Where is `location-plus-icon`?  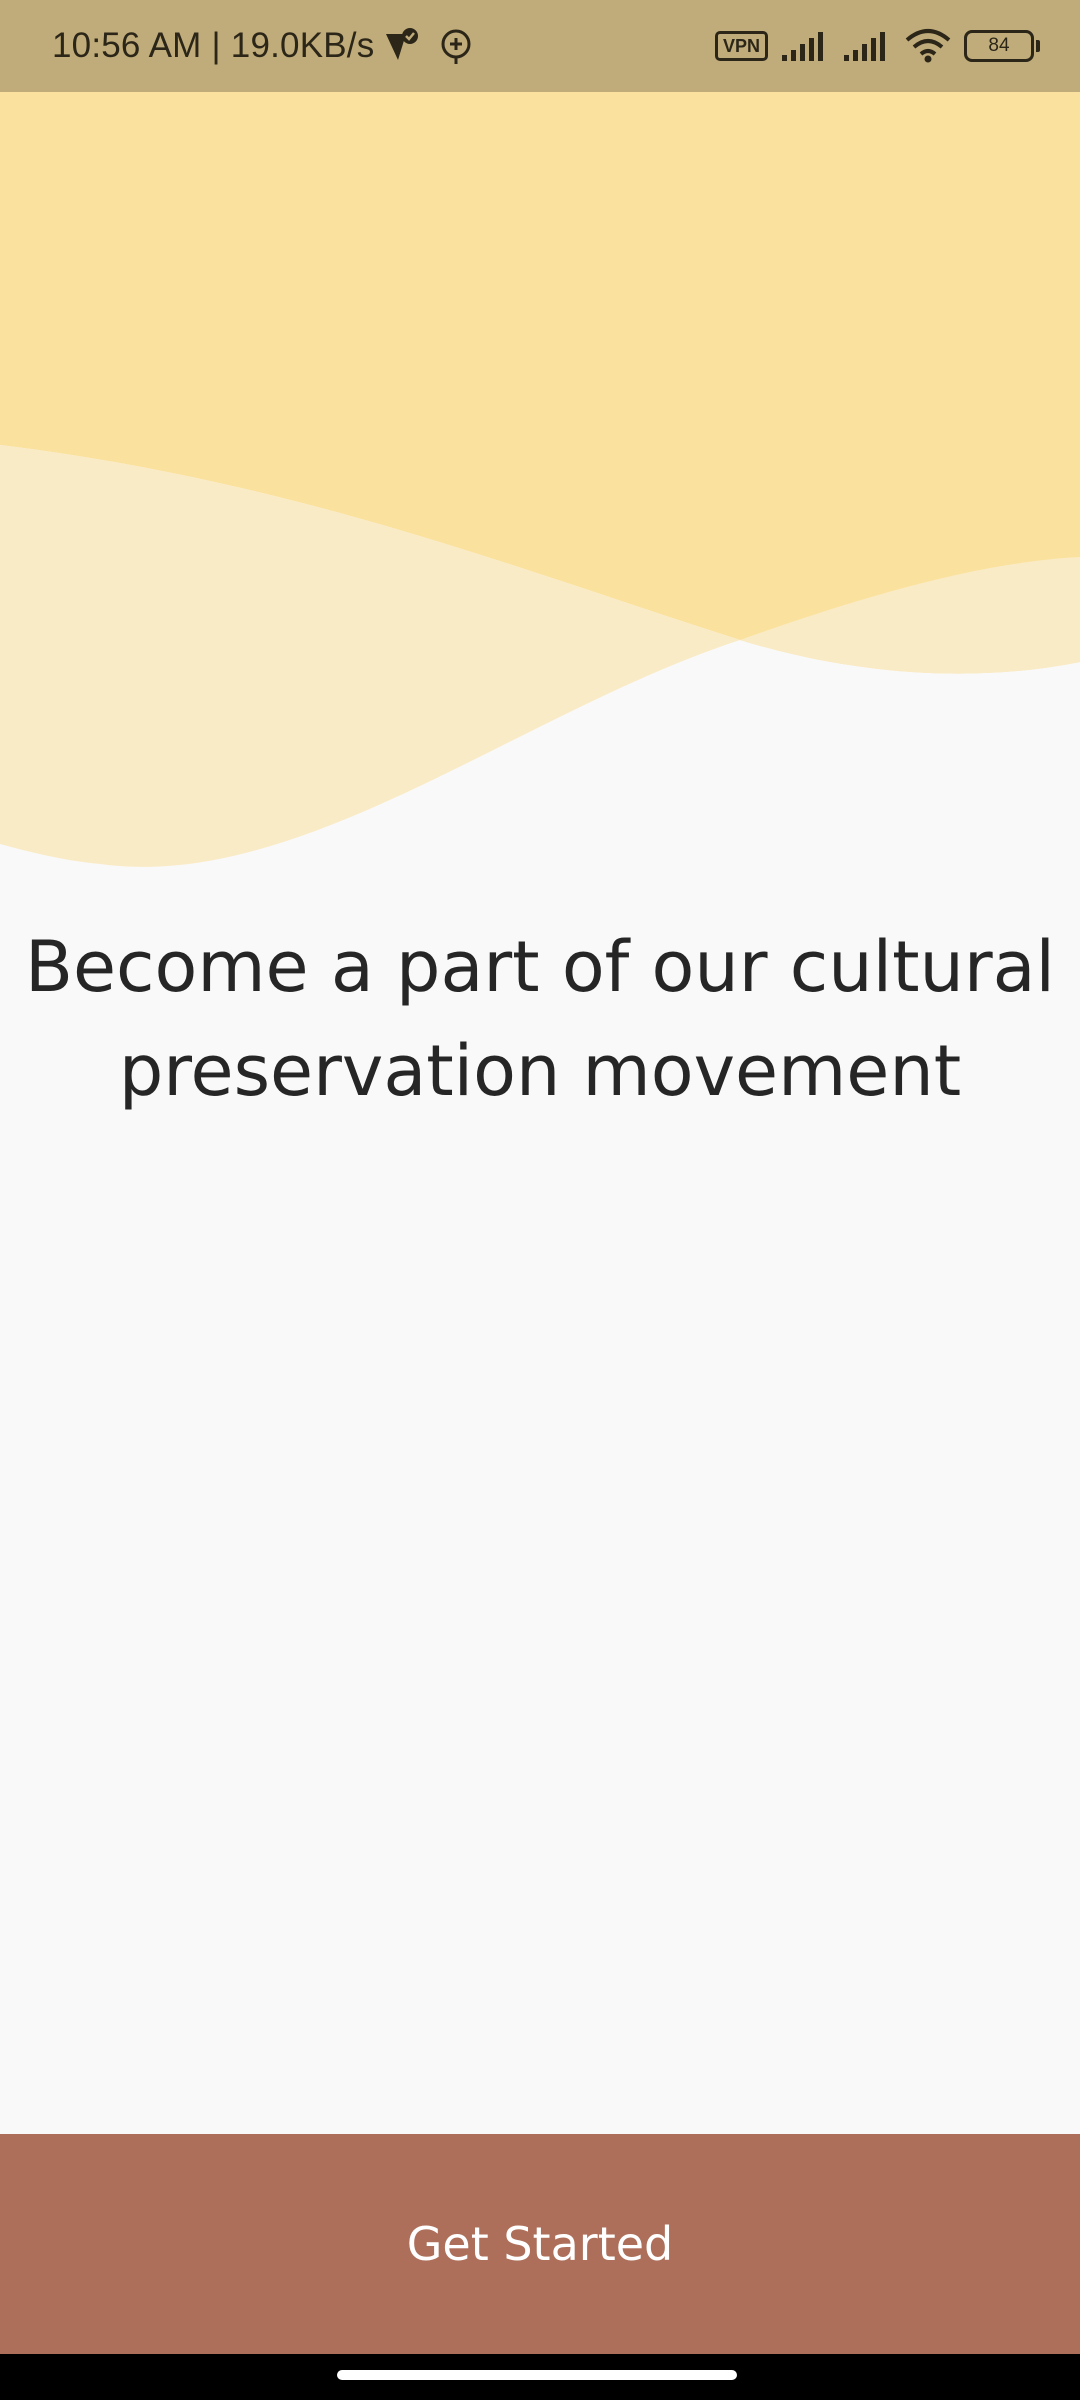
location-plus-icon is located at coordinates (456, 46).